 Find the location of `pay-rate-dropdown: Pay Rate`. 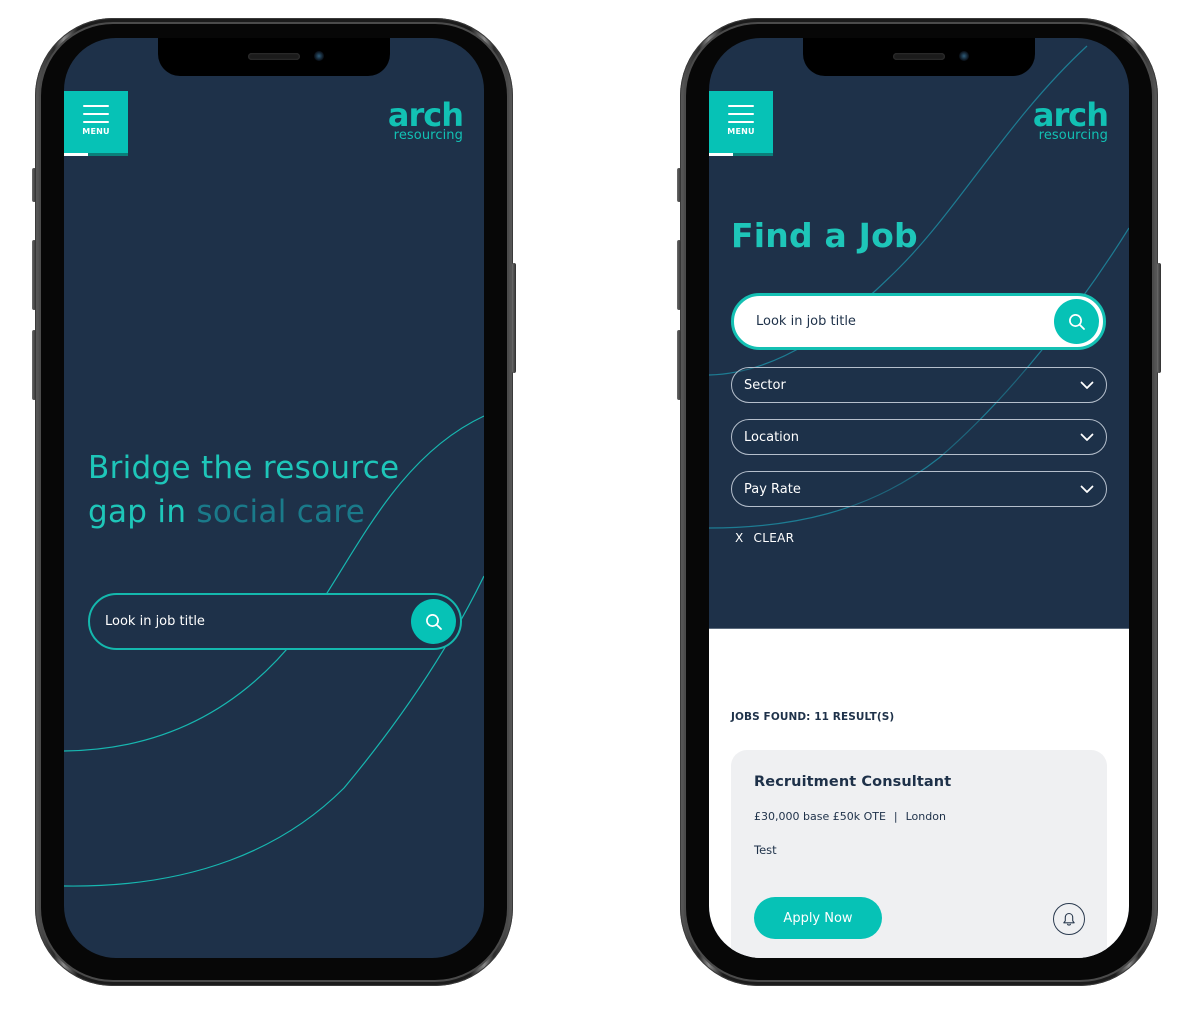

pay-rate-dropdown: Pay Rate is located at coordinates (919, 489).